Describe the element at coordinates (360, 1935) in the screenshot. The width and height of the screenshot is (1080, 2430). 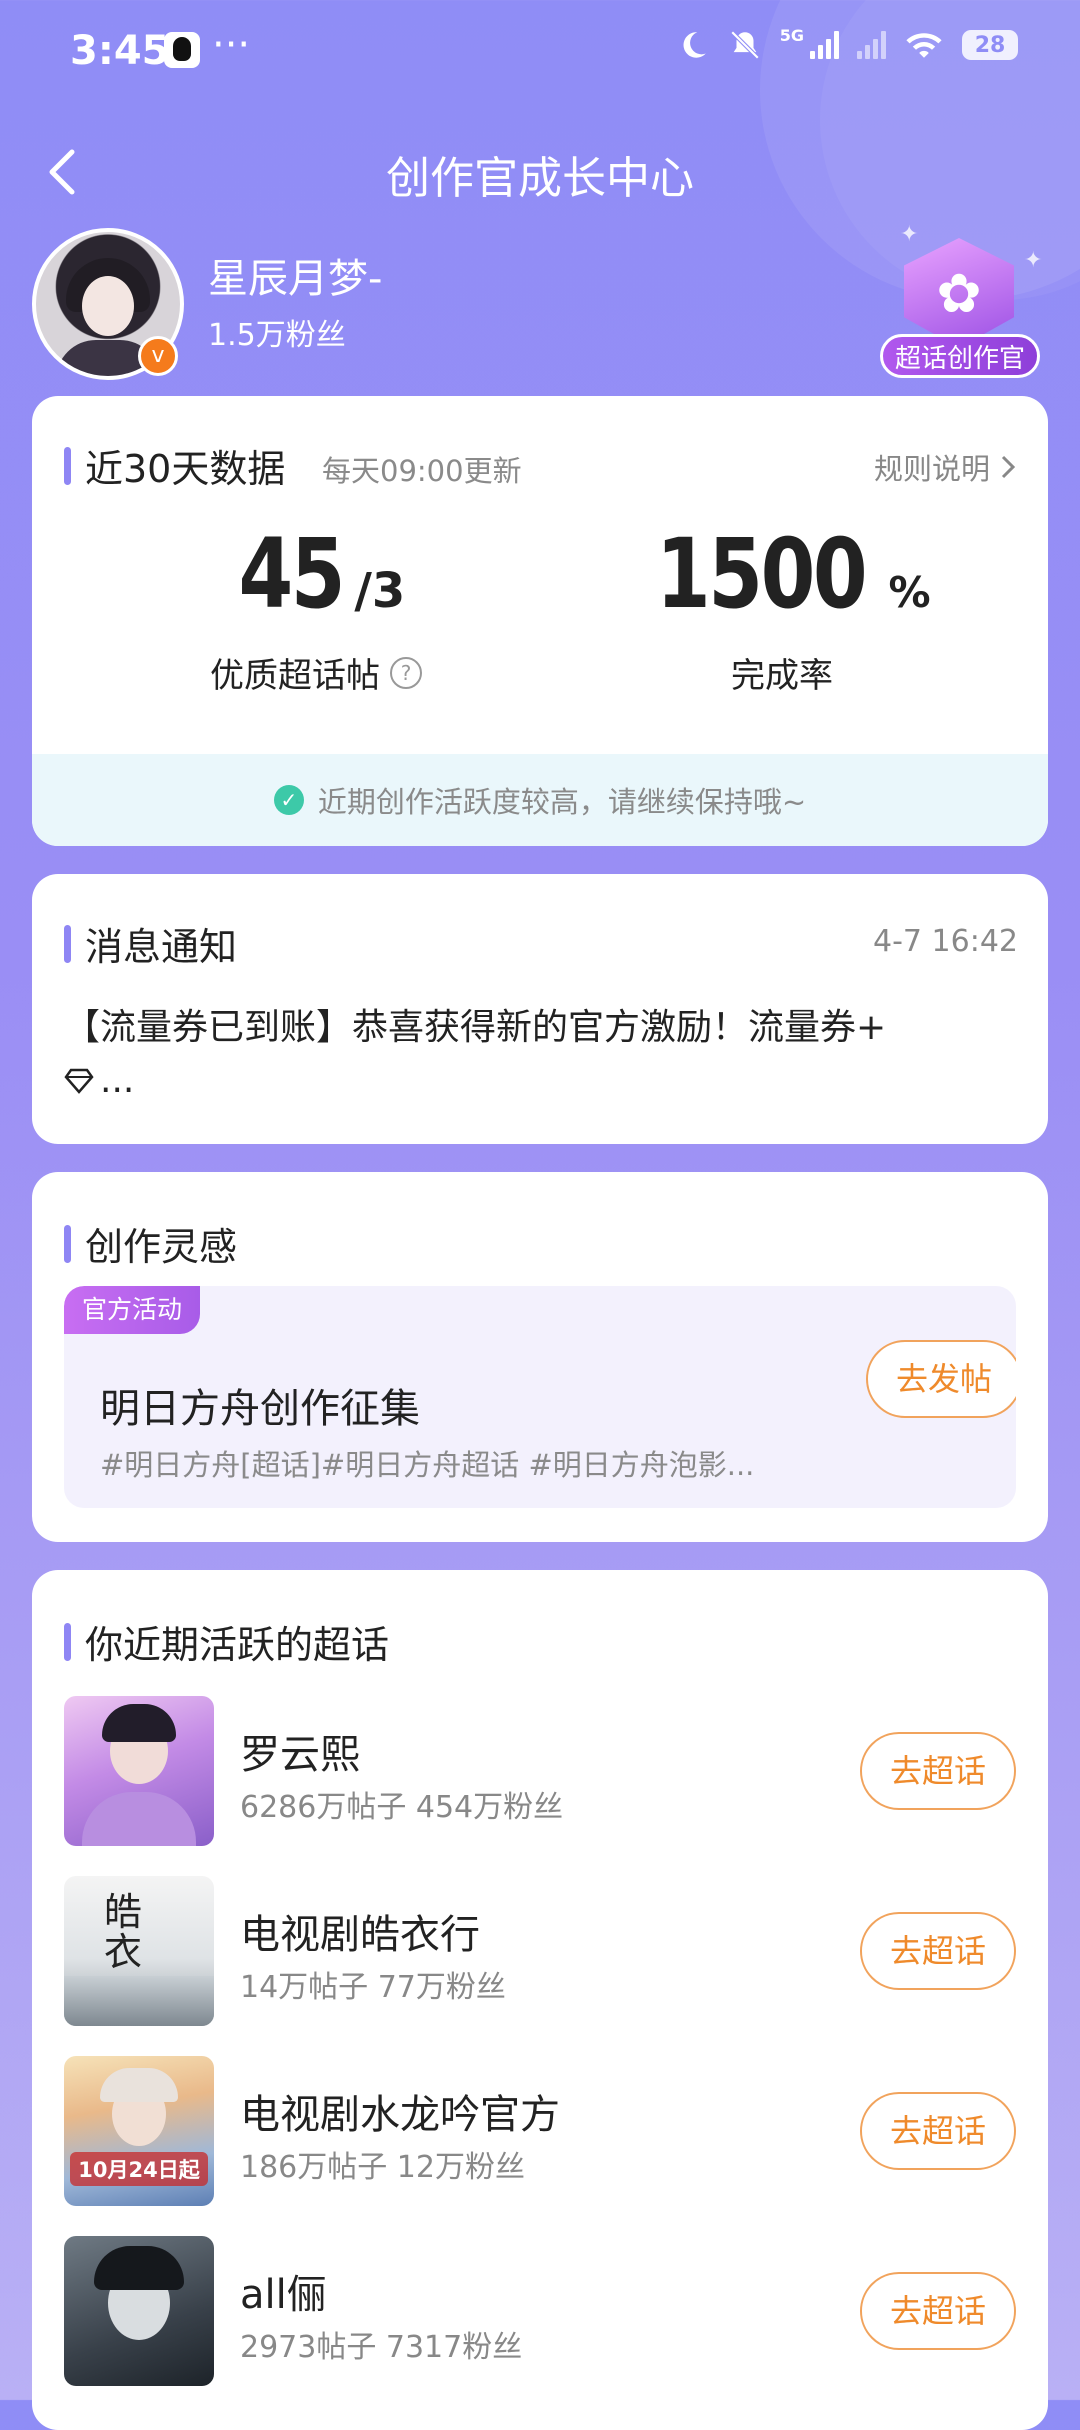
I see `topic-name: 电视剧皓衣行` at that location.